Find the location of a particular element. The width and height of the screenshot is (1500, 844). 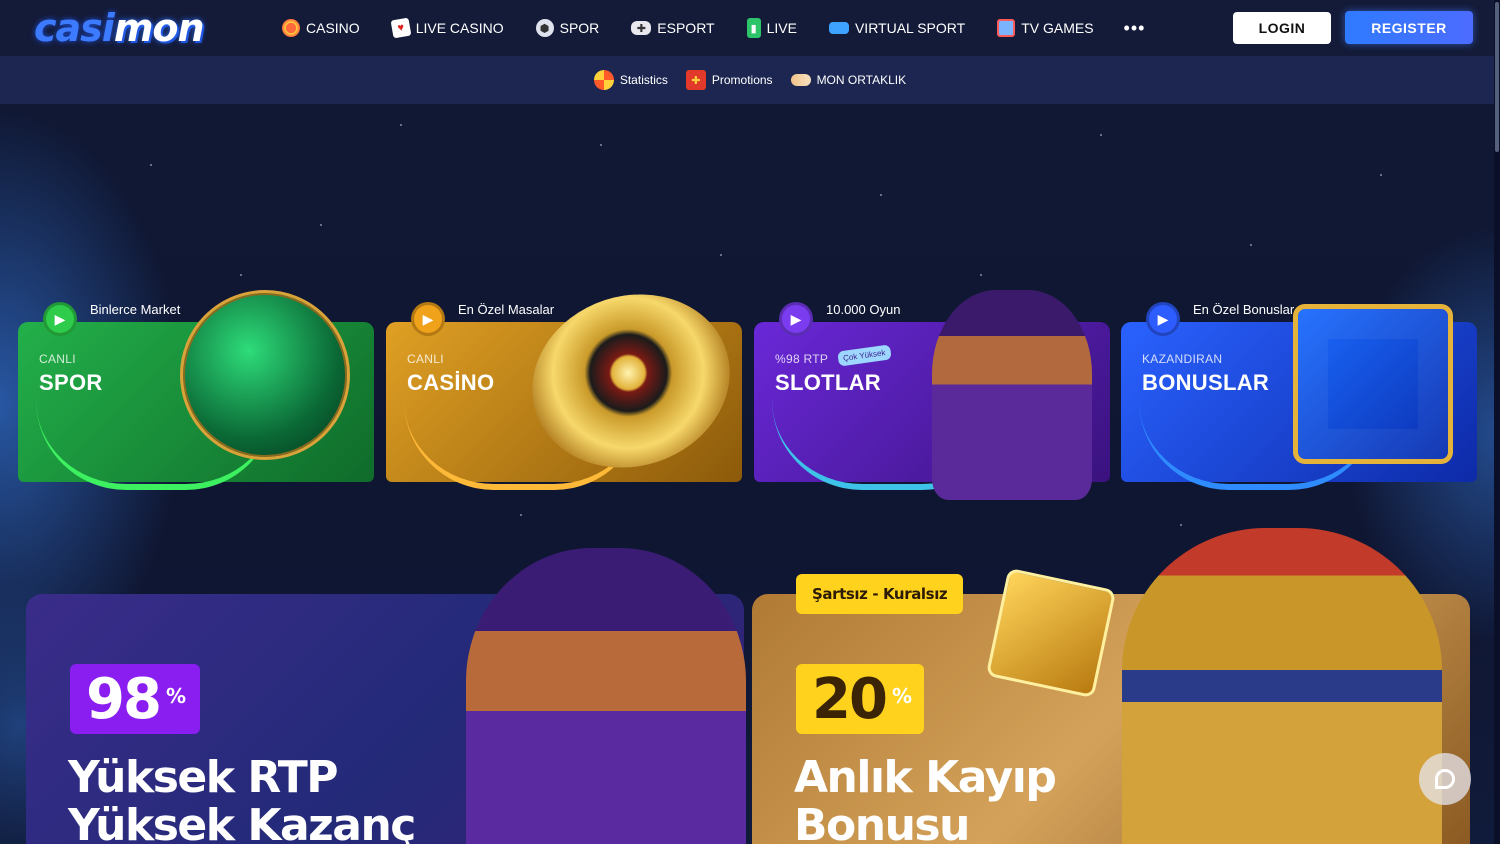

promo-headline: Yüksek RTP Yüksek Kazanç is located at coordinates (242, 798).